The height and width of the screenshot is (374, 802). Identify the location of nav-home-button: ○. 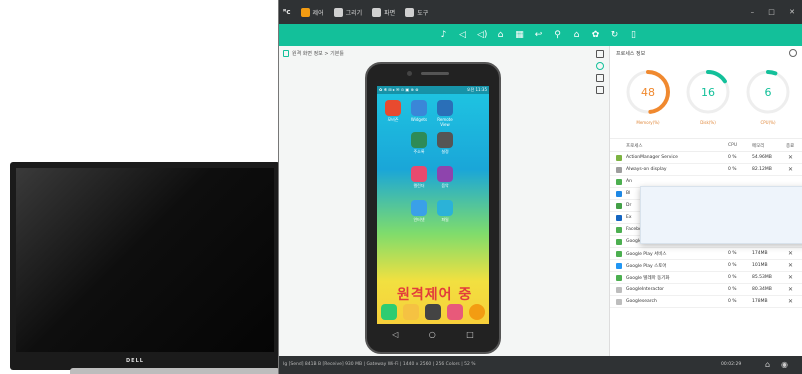
(432, 334).